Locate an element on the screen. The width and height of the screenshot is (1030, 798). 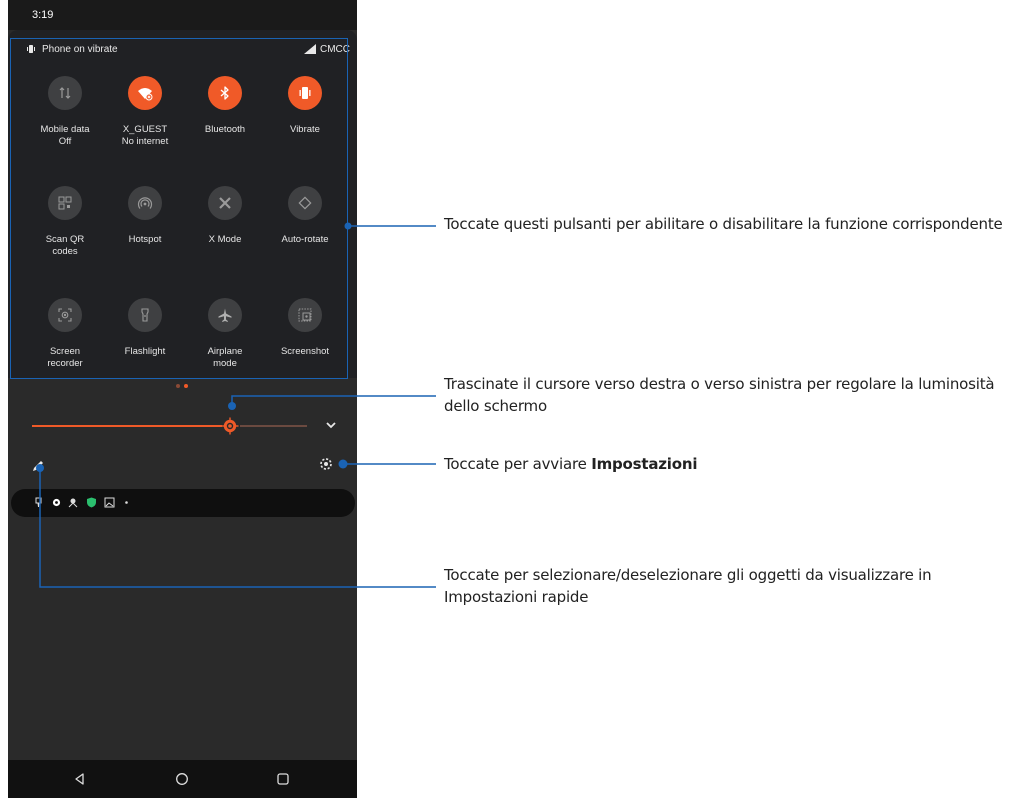
page-indicator is located at coordinates (186, 387).